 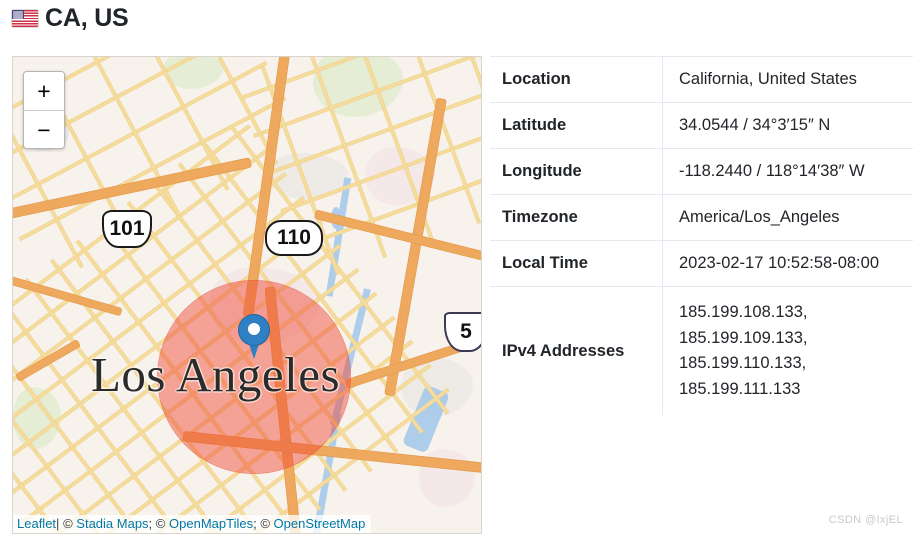 What do you see at coordinates (779, 263) in the screenshot?
I see `row-value-local-time: 2023-02-17 10:52:58-08:00` at bounding box center [779, 263].